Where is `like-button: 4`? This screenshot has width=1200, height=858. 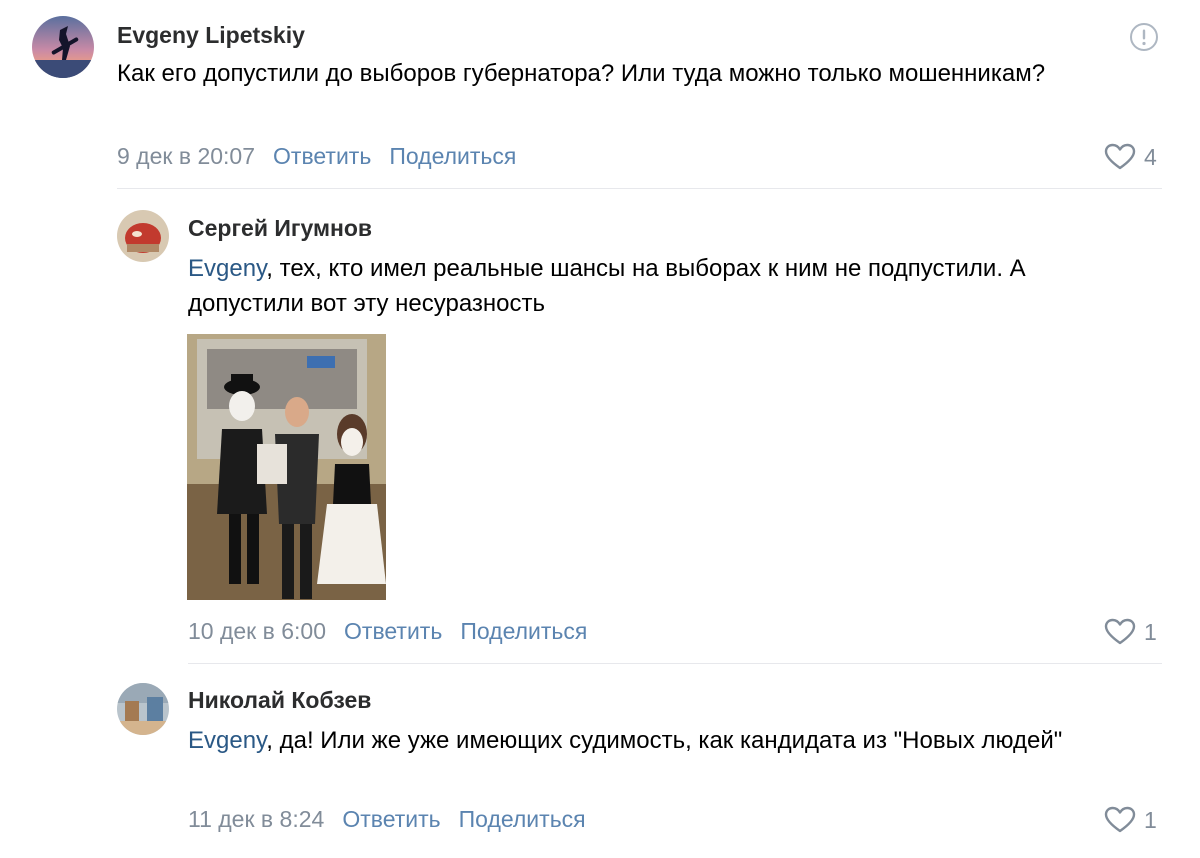
like-button: 4 is located at coordinates (1130, 157).